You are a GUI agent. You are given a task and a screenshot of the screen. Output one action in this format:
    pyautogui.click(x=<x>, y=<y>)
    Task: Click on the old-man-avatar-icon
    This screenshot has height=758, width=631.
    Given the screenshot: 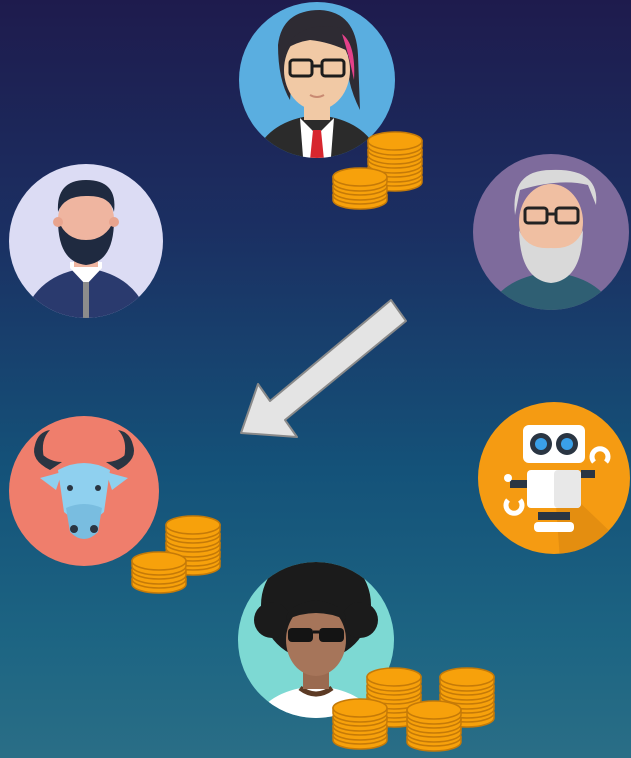 What is the action you would take?
    pyautogui.click(x=551, y=232)
    